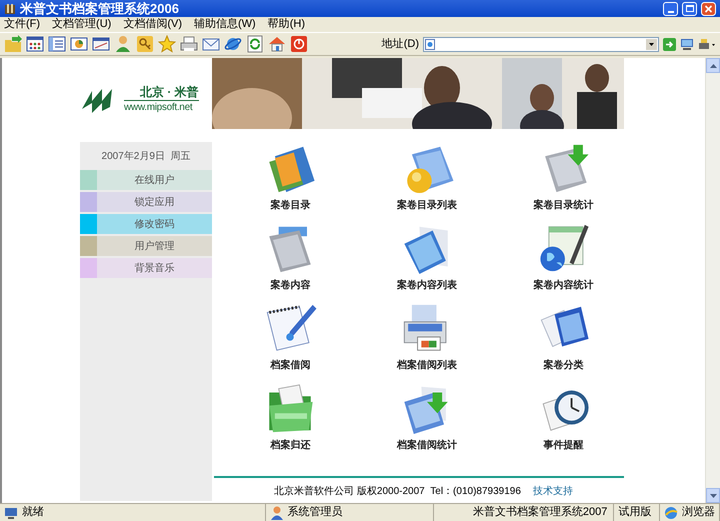  Describe the element at coordinates (100, 9) in the screenshot. I see `window-title: 米普文书档案管理系统2006` at that location.